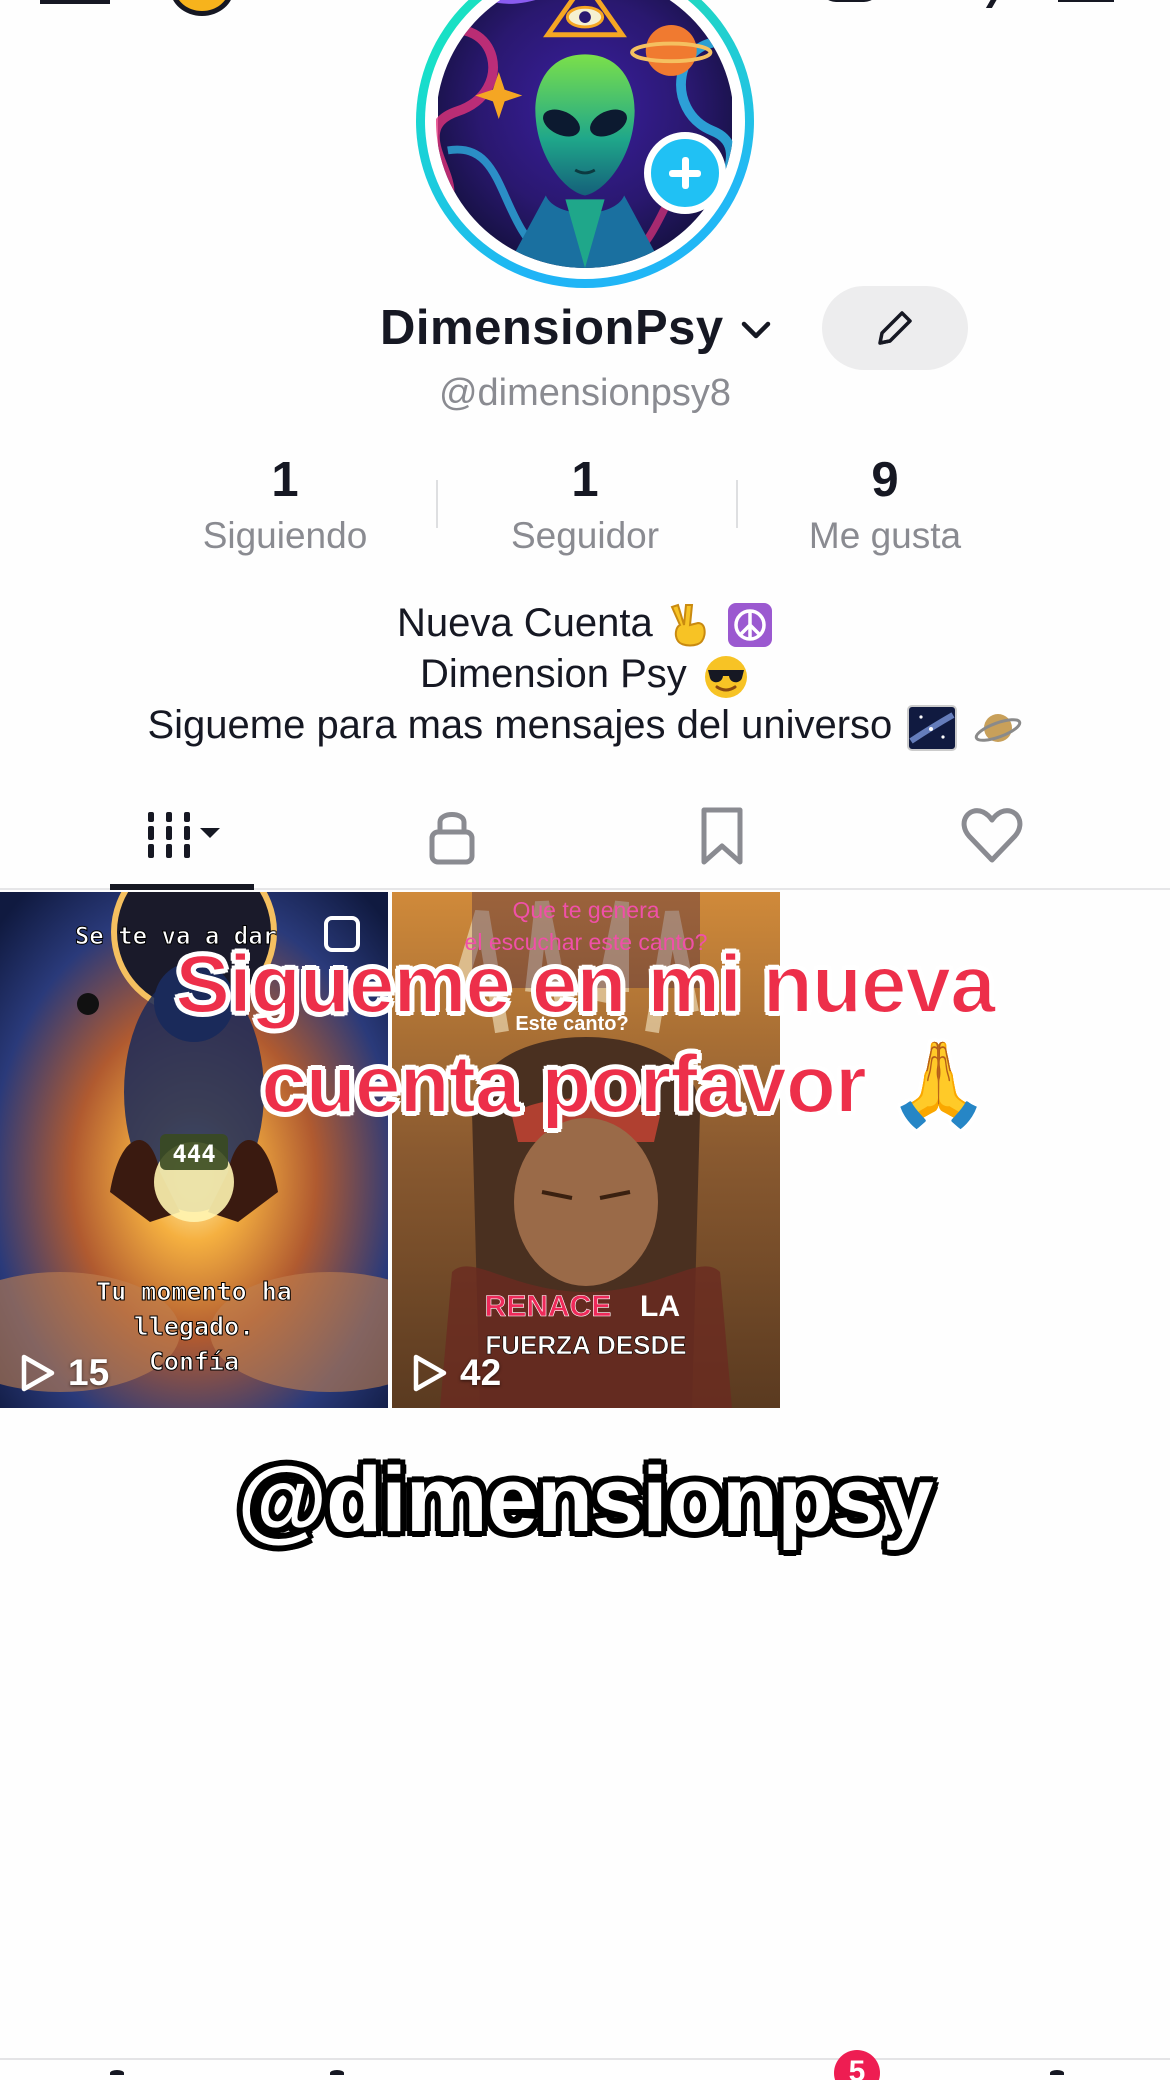 Image resolution: width=1170 pixels, height=2080 pixels. What do you see at coordinates (970, 4) in the screenshot?
I see `share-icon` at bounding box center [970, 4].